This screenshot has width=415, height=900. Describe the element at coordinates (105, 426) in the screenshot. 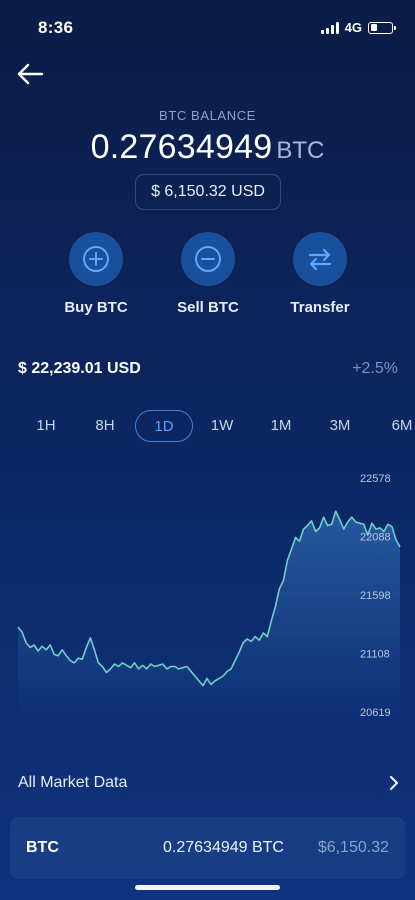

I see `range-tab-8h: 8H` at that location.